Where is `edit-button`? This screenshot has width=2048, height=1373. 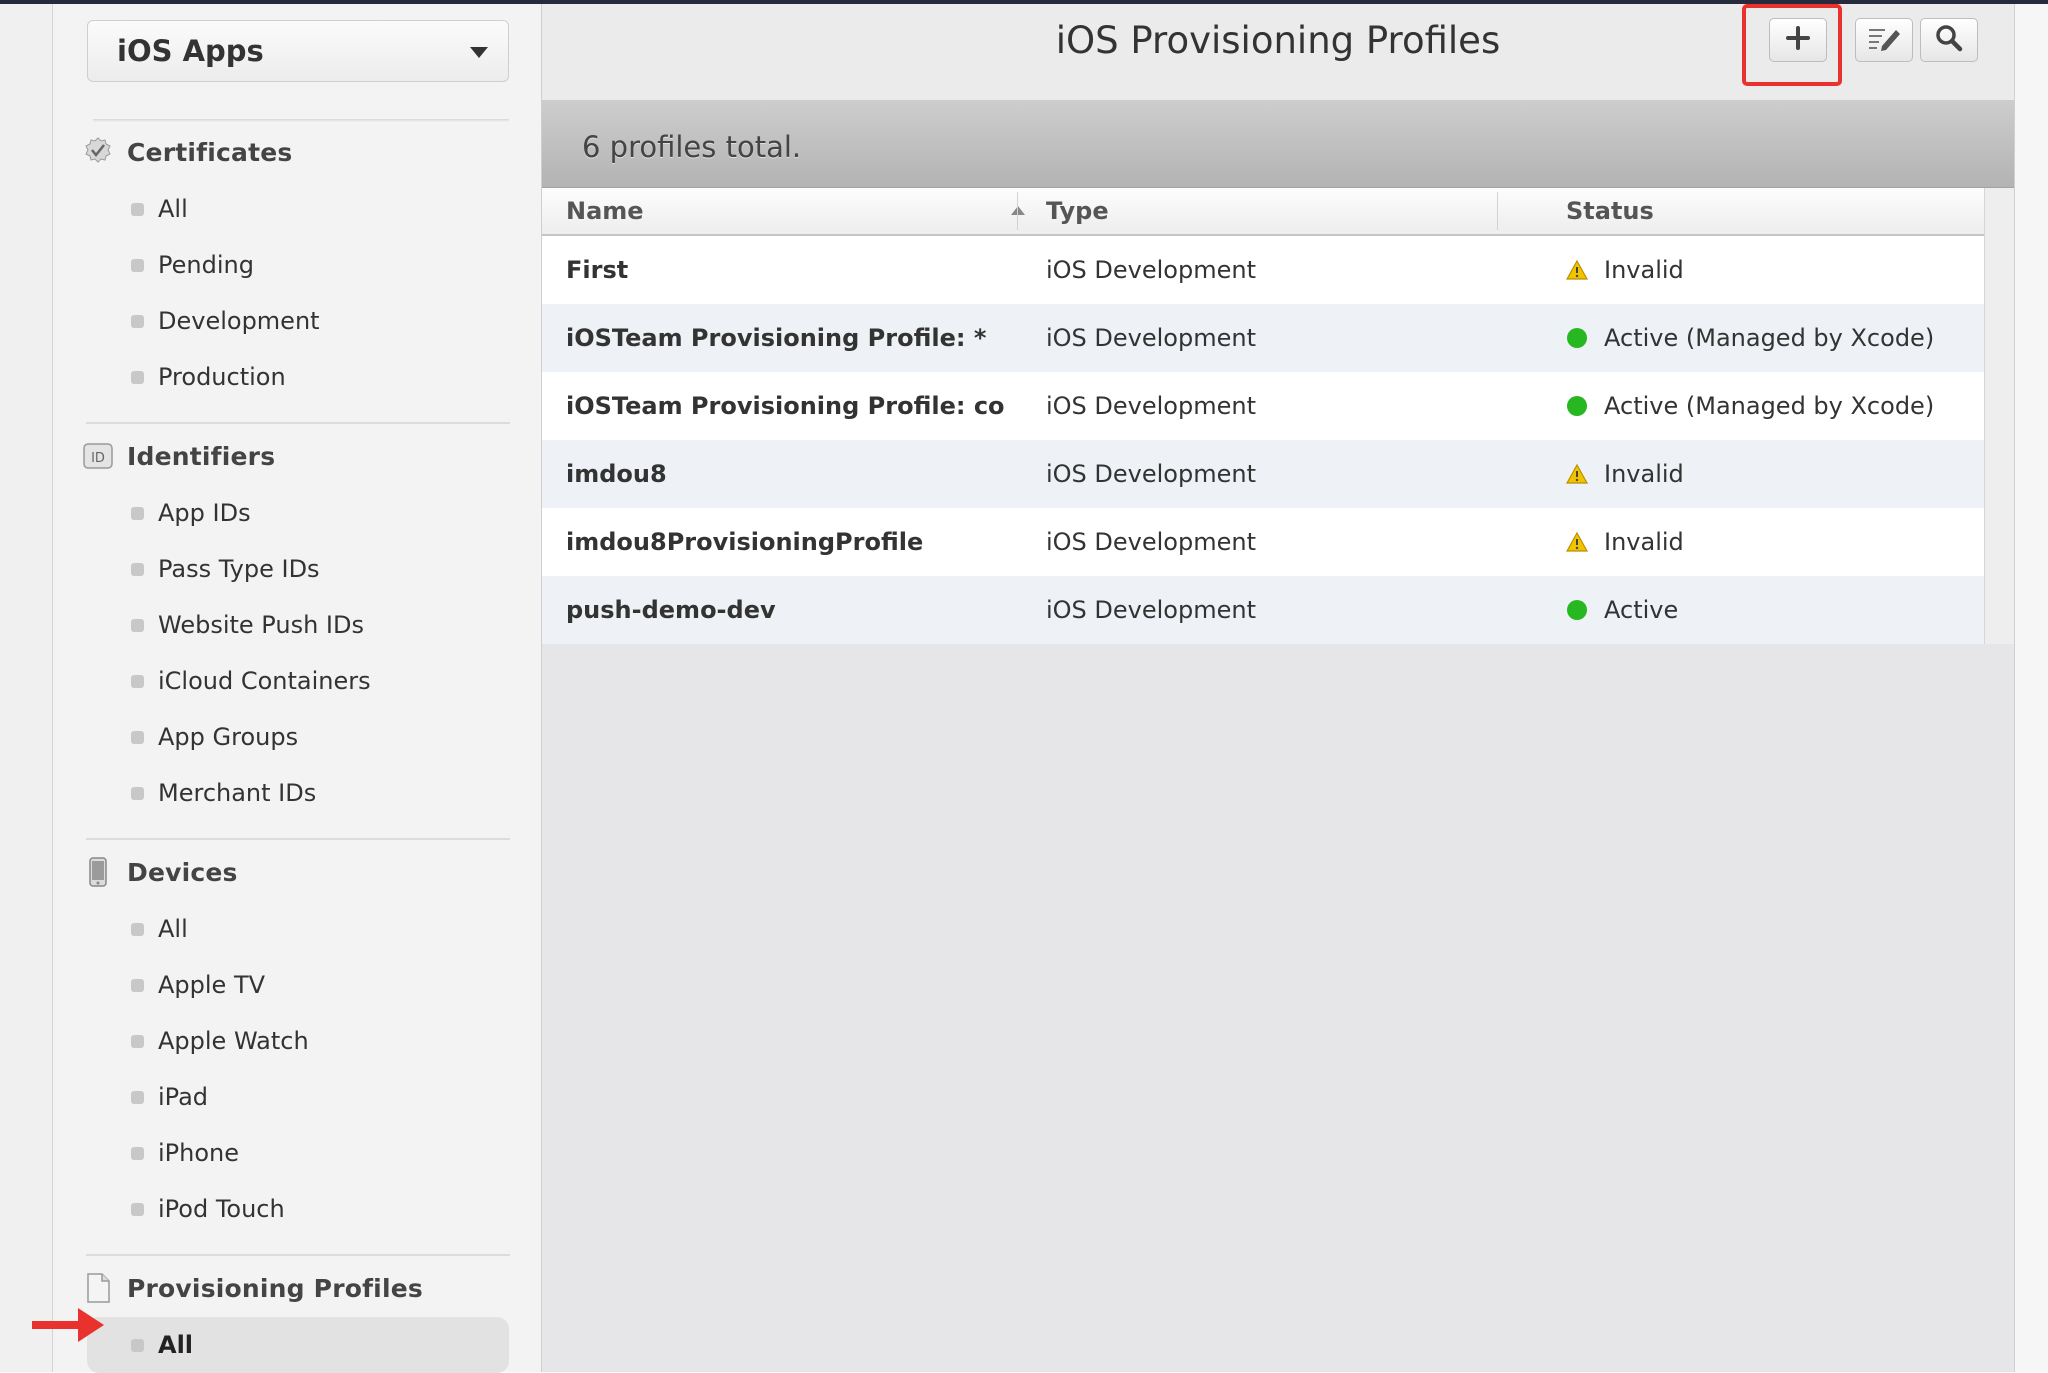 edit-button is located at coordinates (1884, 40).